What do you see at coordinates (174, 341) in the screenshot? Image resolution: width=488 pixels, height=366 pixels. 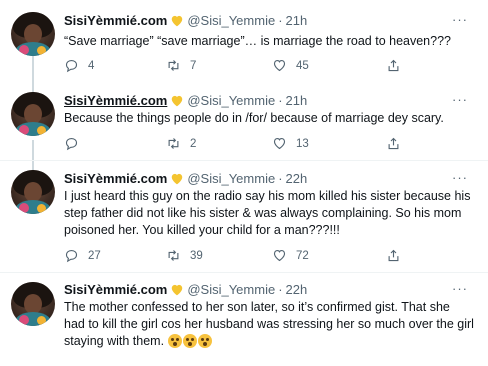 I see `flushed-face-icon` at bounding box center [174, 341].